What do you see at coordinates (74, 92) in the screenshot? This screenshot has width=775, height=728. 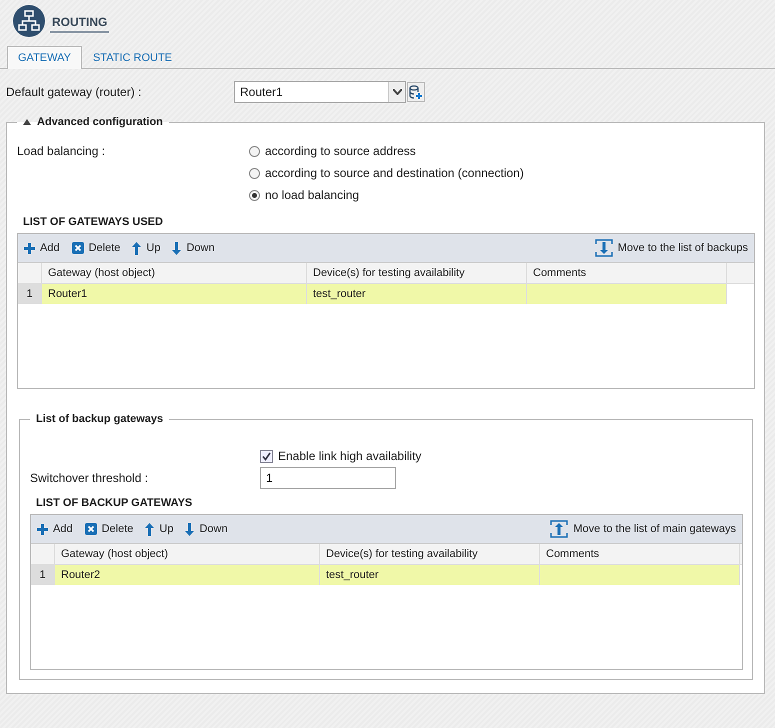 I see `field-label: Default gateway (router) :` at bounding box center [74, 92].